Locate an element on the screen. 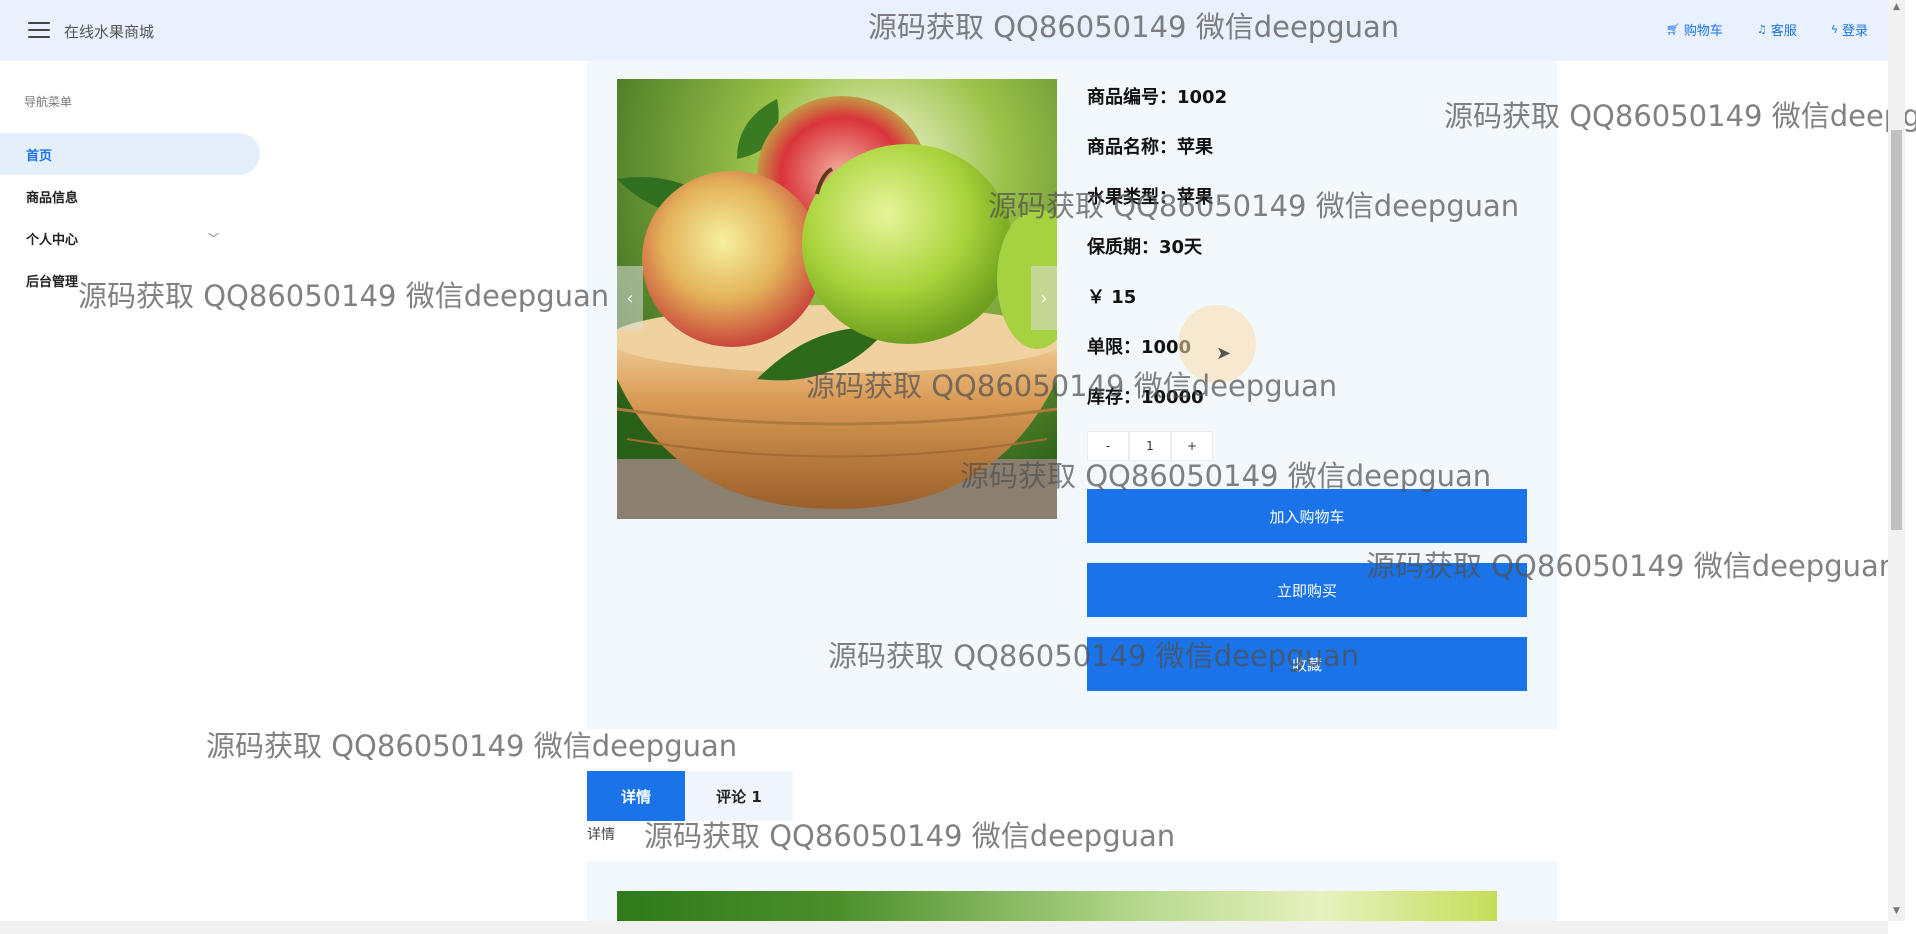 The height and width of the screenshot is (934, 1916). scroll-up-icon: ▲ is located at coordinates (1896, 7).